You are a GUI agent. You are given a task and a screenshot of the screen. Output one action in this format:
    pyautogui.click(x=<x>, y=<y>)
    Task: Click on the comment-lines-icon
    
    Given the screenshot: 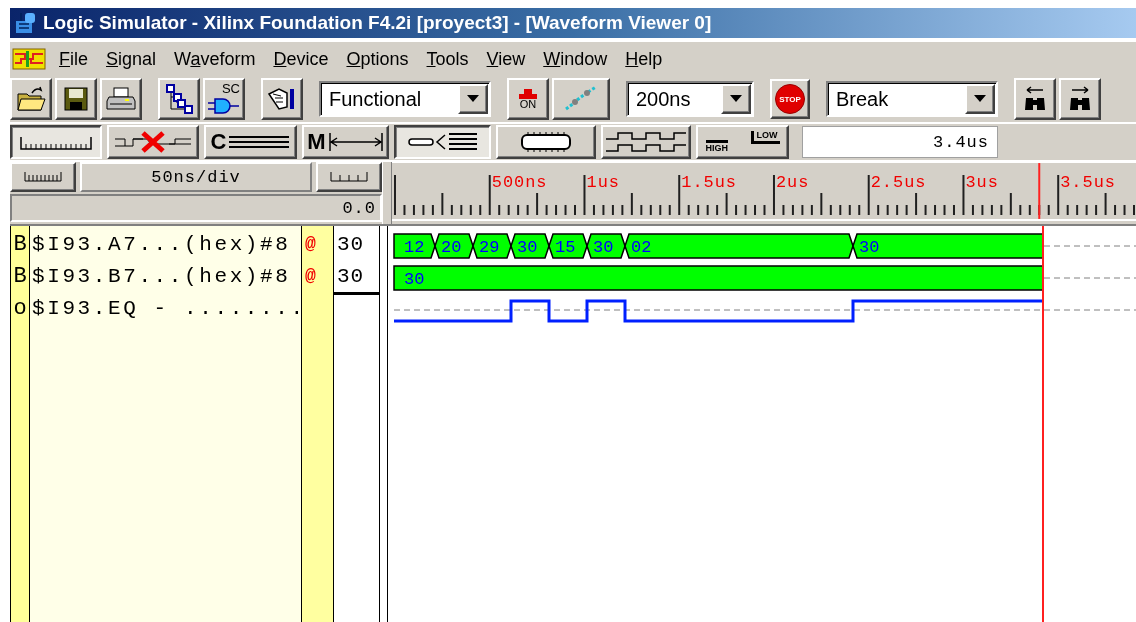 What is the action you would take?
    pyautogui.click(x=259, y=142)
    